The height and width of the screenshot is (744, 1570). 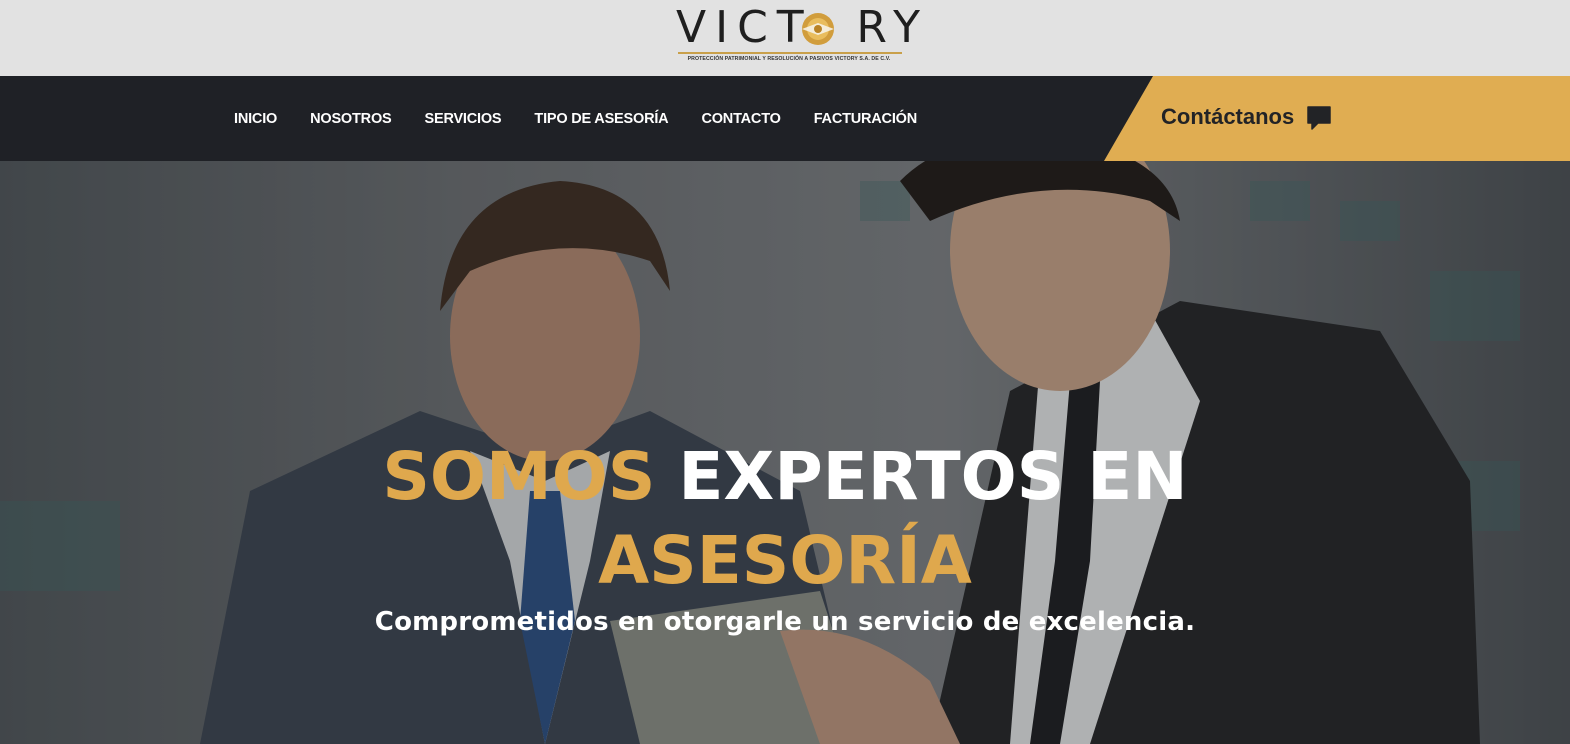 I want to click on logo-wordmark: VICTORY, so click(x=802, y=27).